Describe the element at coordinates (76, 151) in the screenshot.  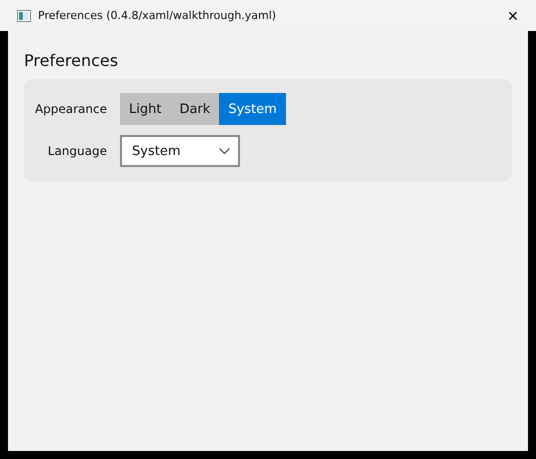
I see `language-label: Language` at that location.